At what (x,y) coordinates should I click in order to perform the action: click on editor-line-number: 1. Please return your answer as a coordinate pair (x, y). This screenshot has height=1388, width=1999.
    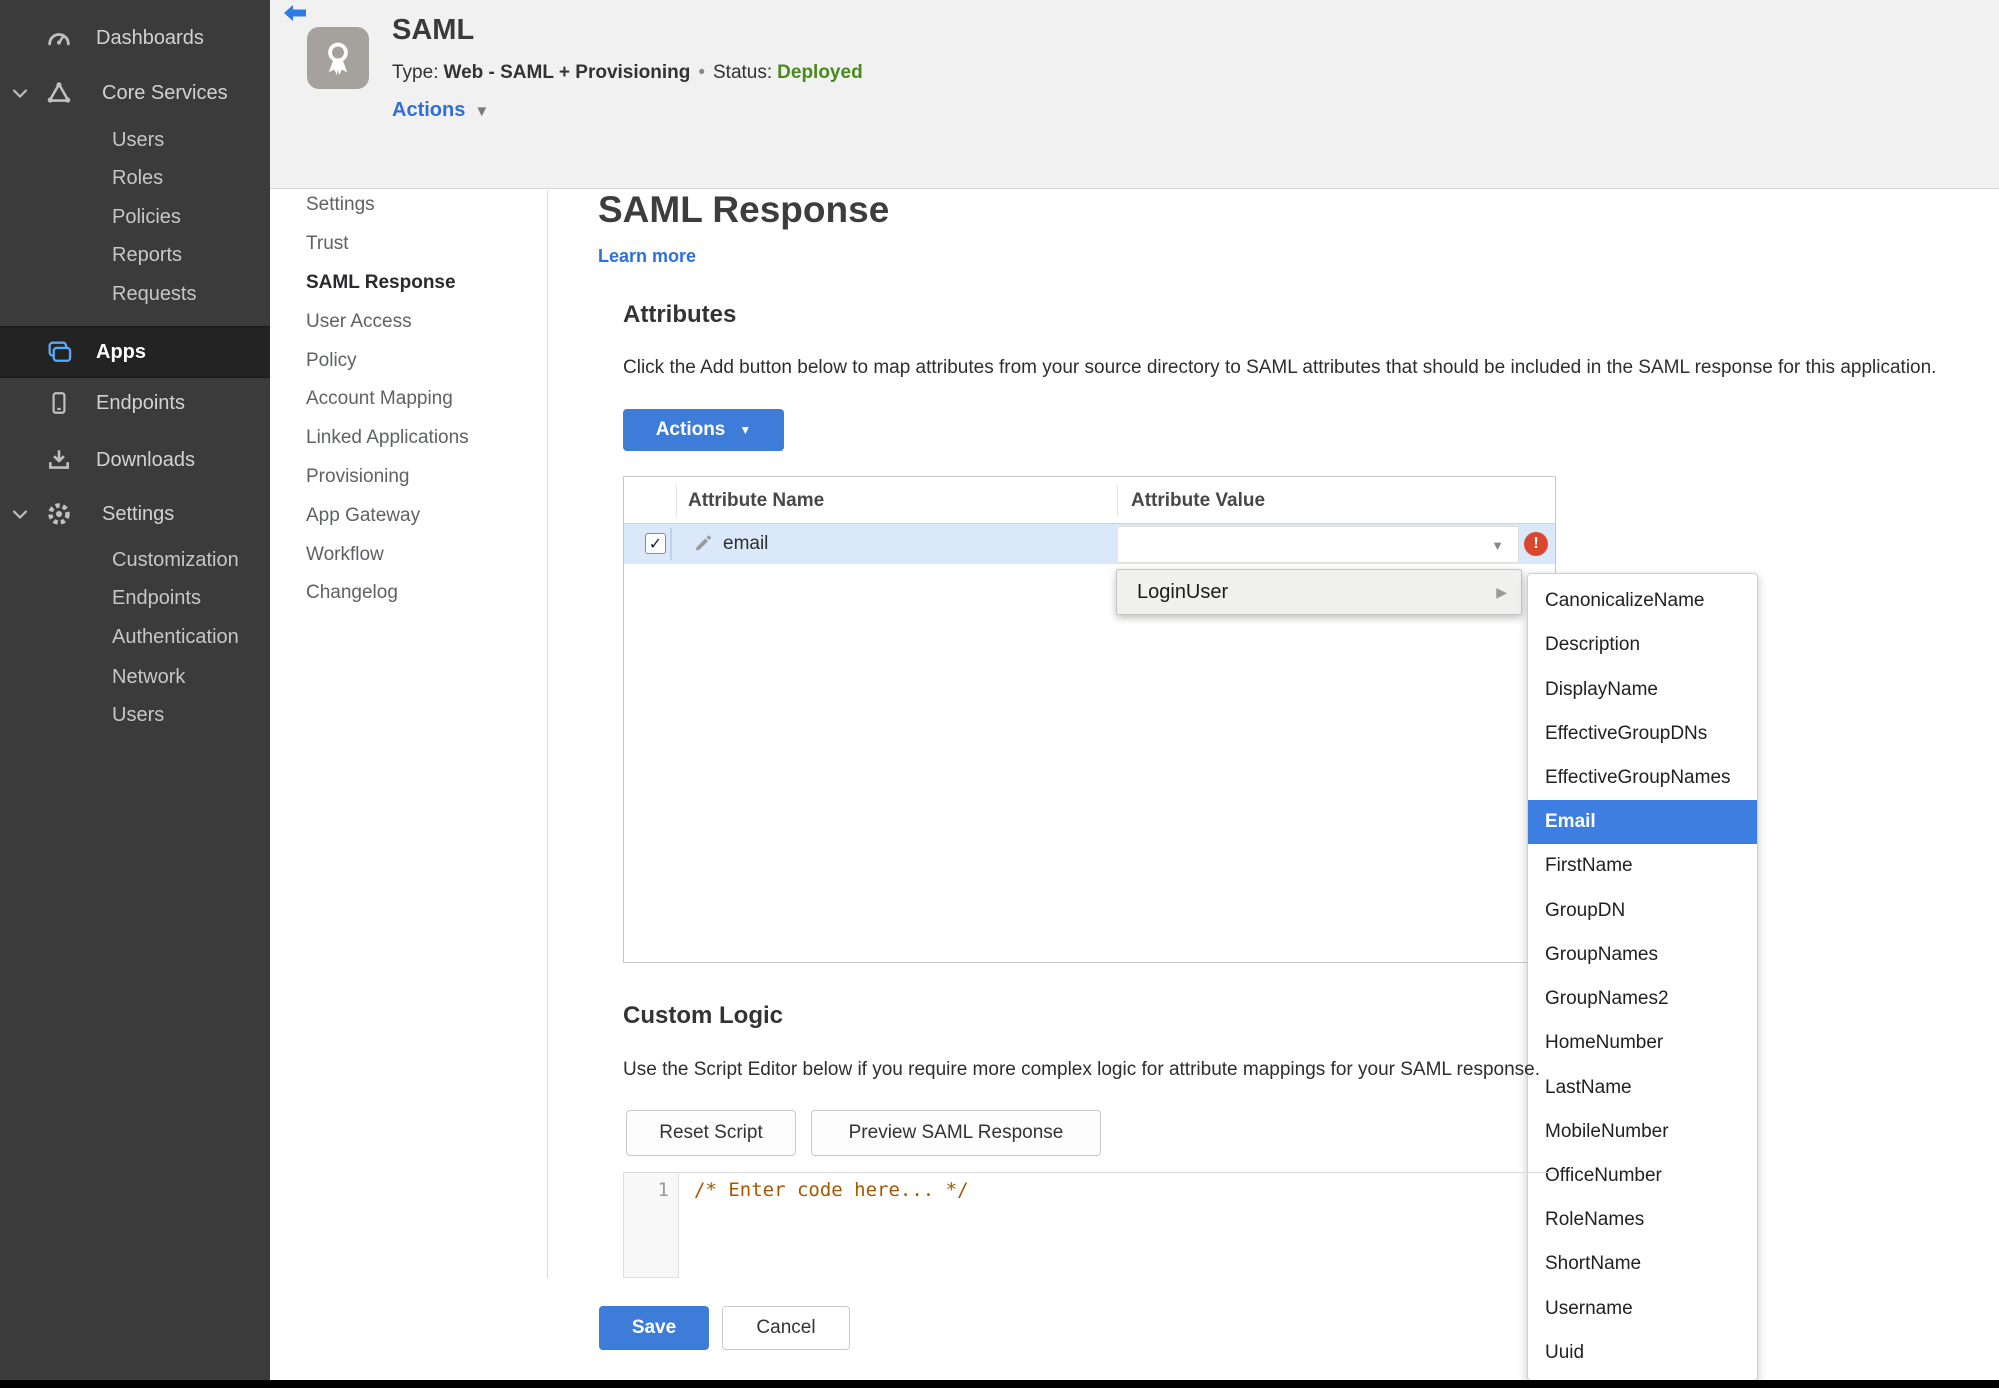
    Looking at the image, I should click on (651, 1225).